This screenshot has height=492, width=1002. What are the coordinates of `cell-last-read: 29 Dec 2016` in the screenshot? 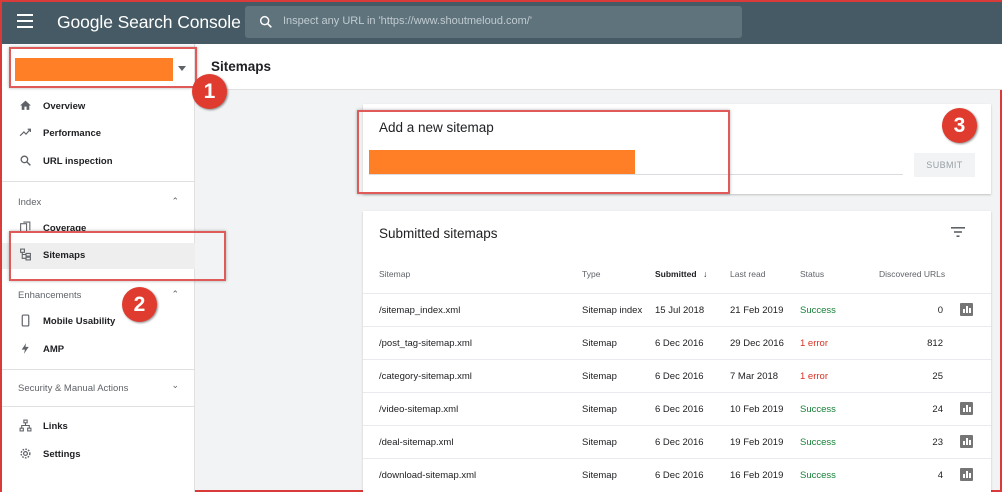 It's located at (757, 343).